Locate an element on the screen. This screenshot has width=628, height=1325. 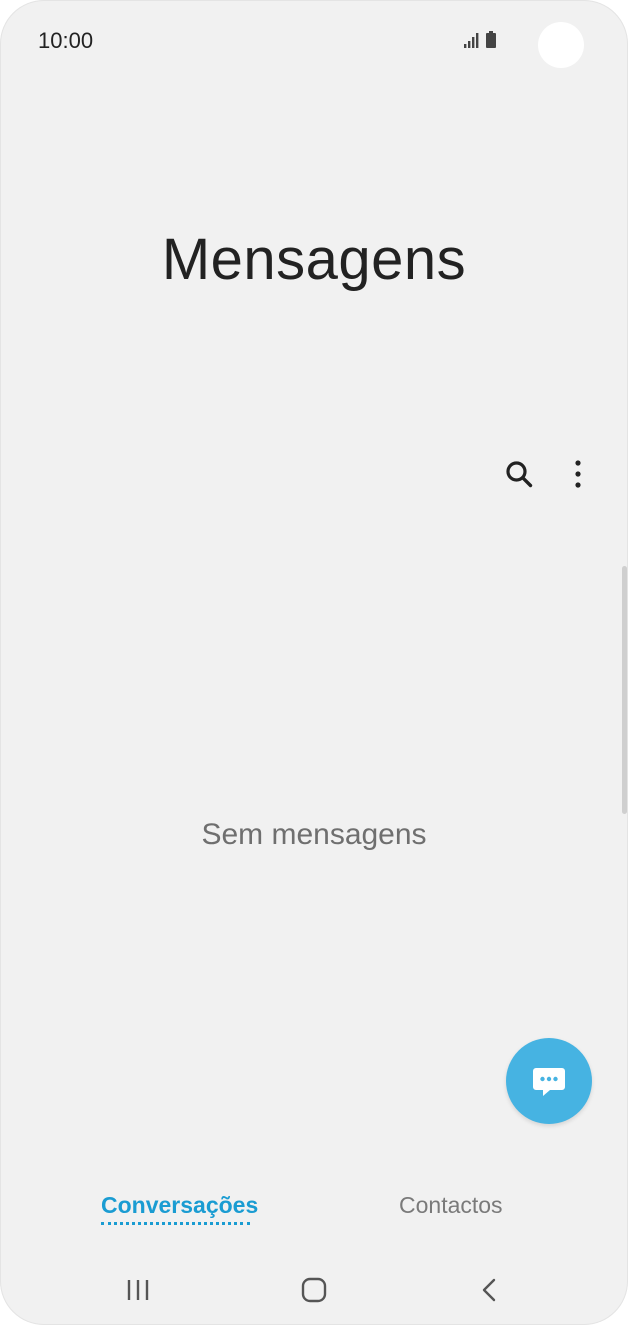
back-button is located at coordinates (490, 1290).